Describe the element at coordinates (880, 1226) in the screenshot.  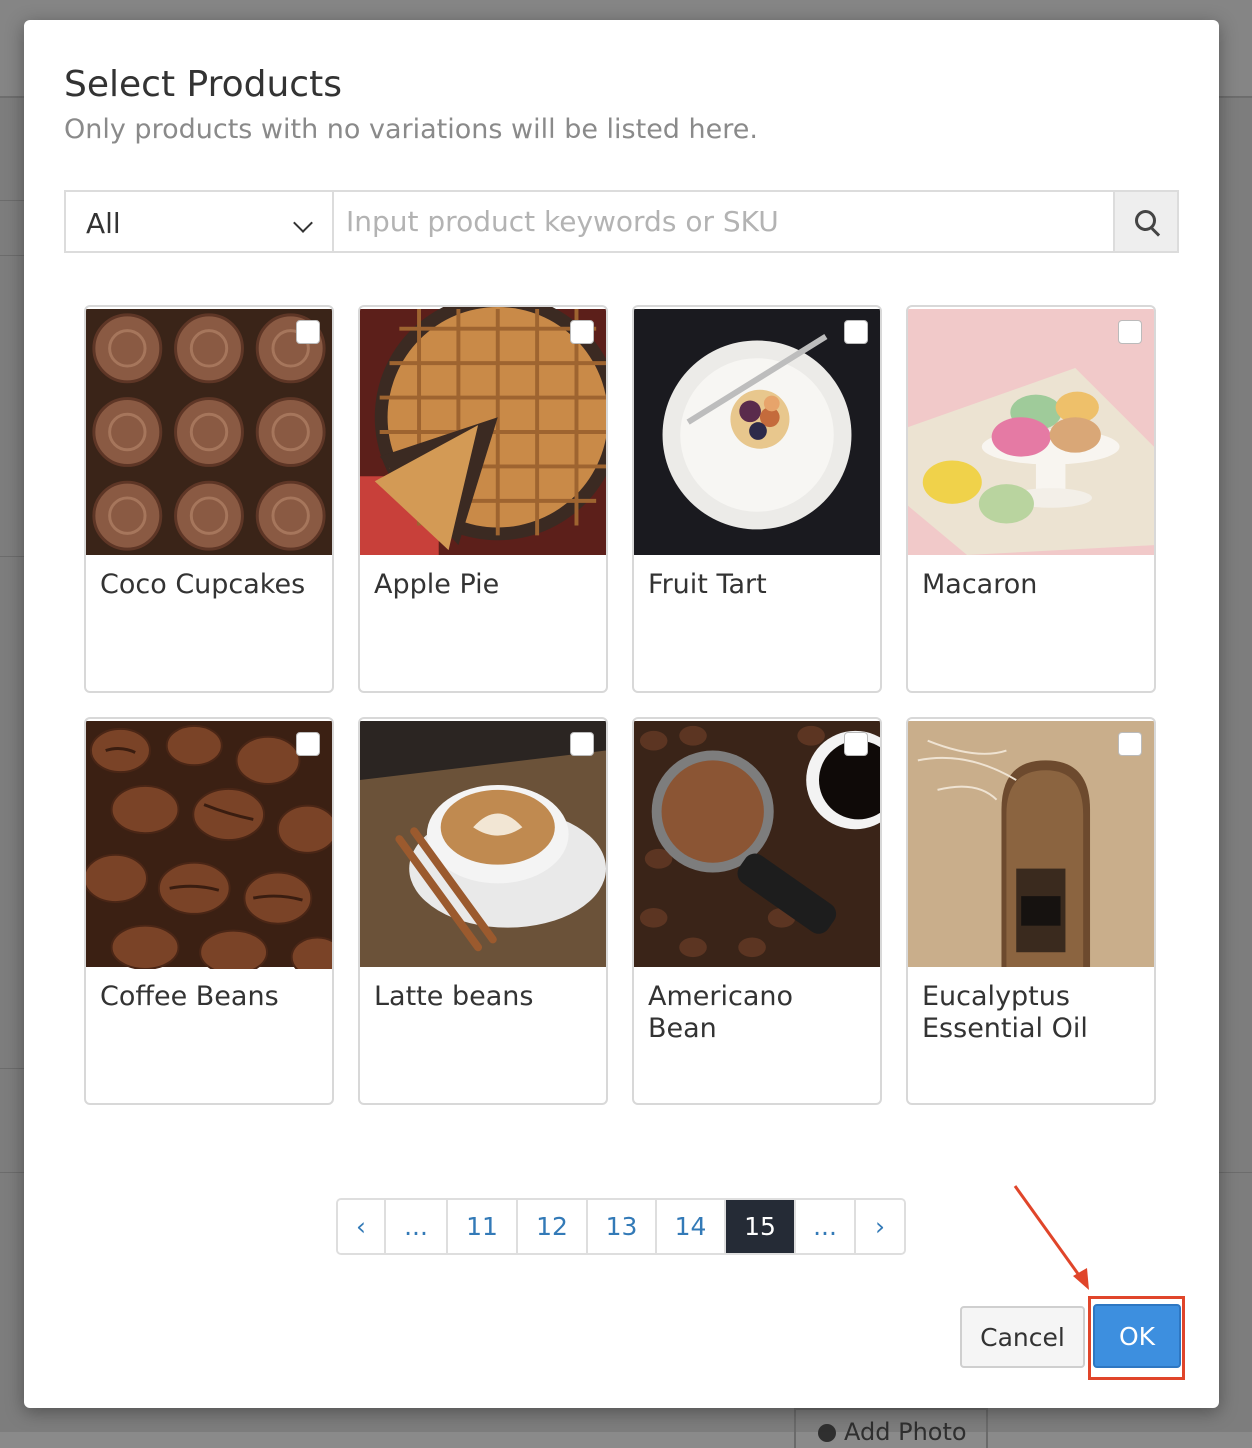
I see `pagination-next: ›` at that location.